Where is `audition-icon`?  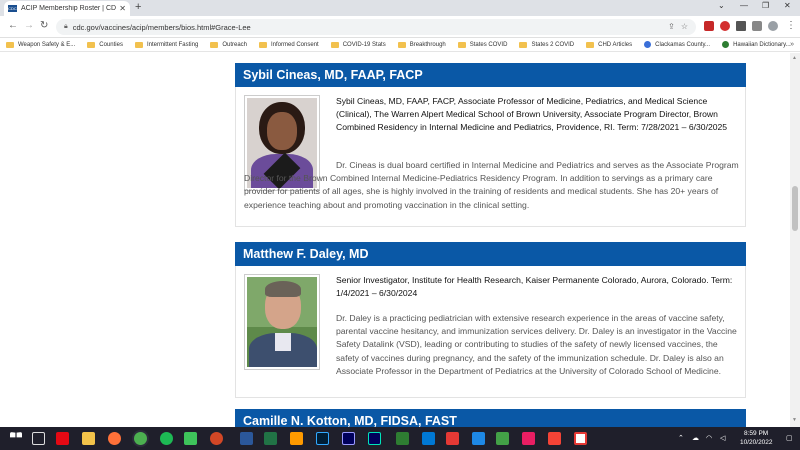
audition-icon is located at coordinates (374, 438).